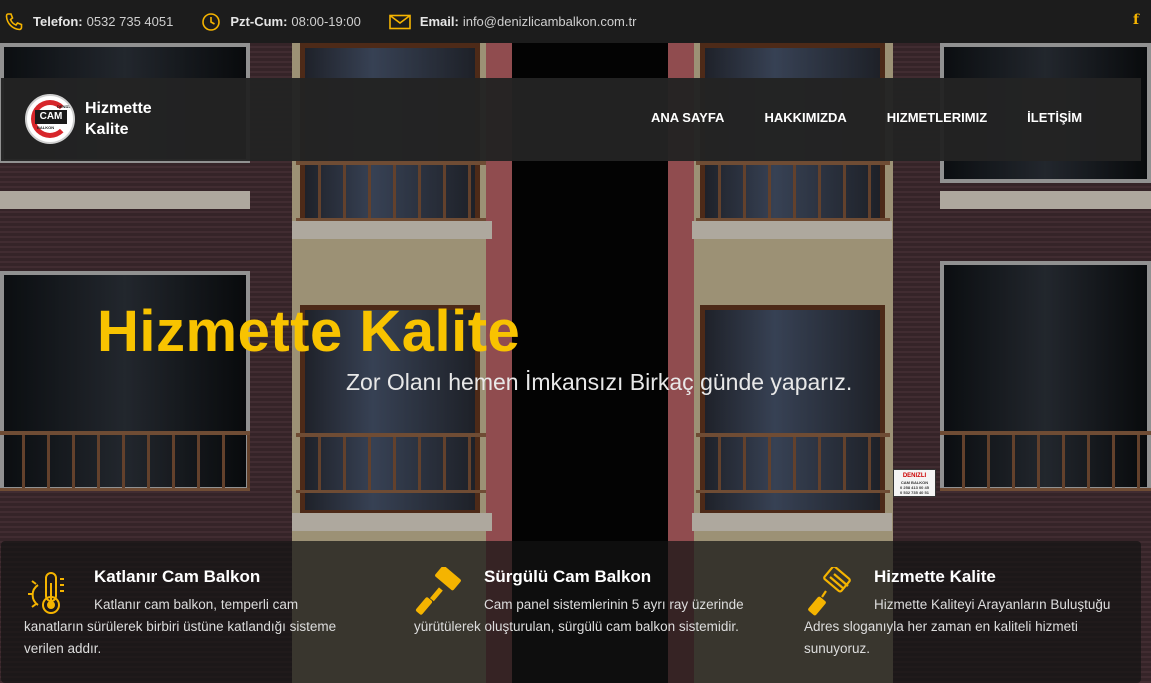 Image resolution: width=1151 pixels, height=683 pixels. I want to click on email-info: Email: info@denizlicambalkon.com.tr, so click(513, 22).